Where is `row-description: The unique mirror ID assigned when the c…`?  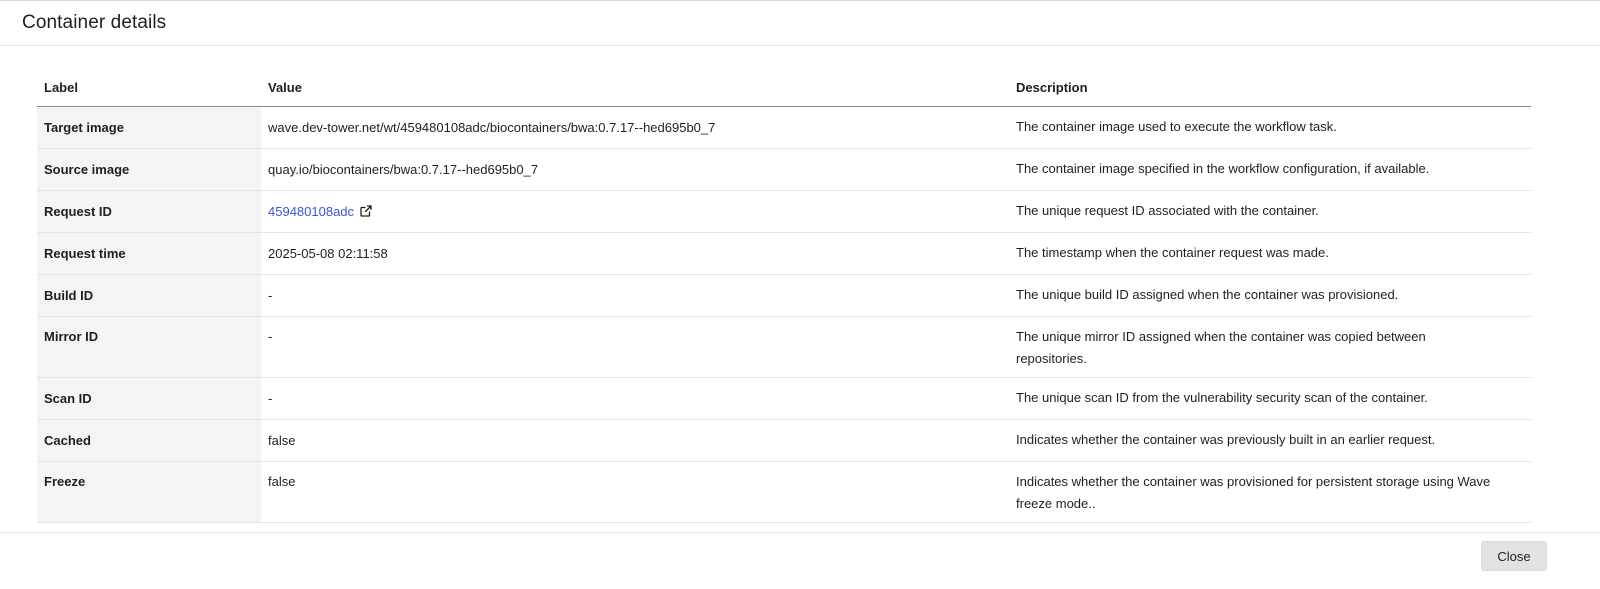
row-description: The unique mirror ID assigned when the c… is located at coordinates (1270, 347).